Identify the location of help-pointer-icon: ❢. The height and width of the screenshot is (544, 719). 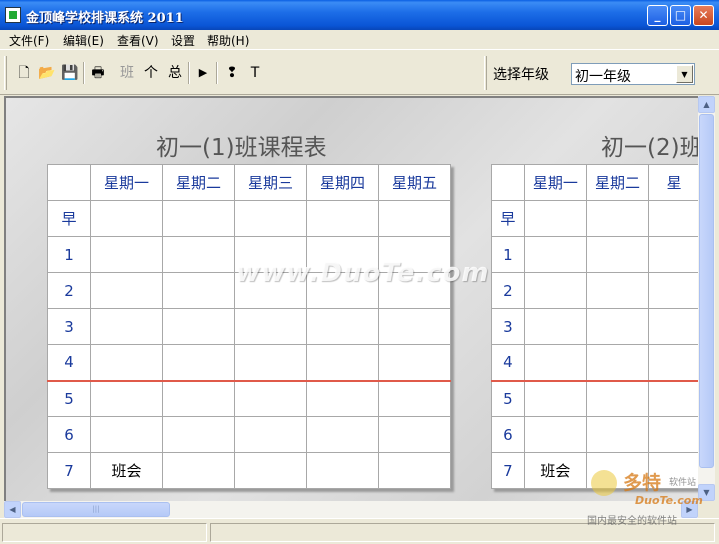
(232, 73).